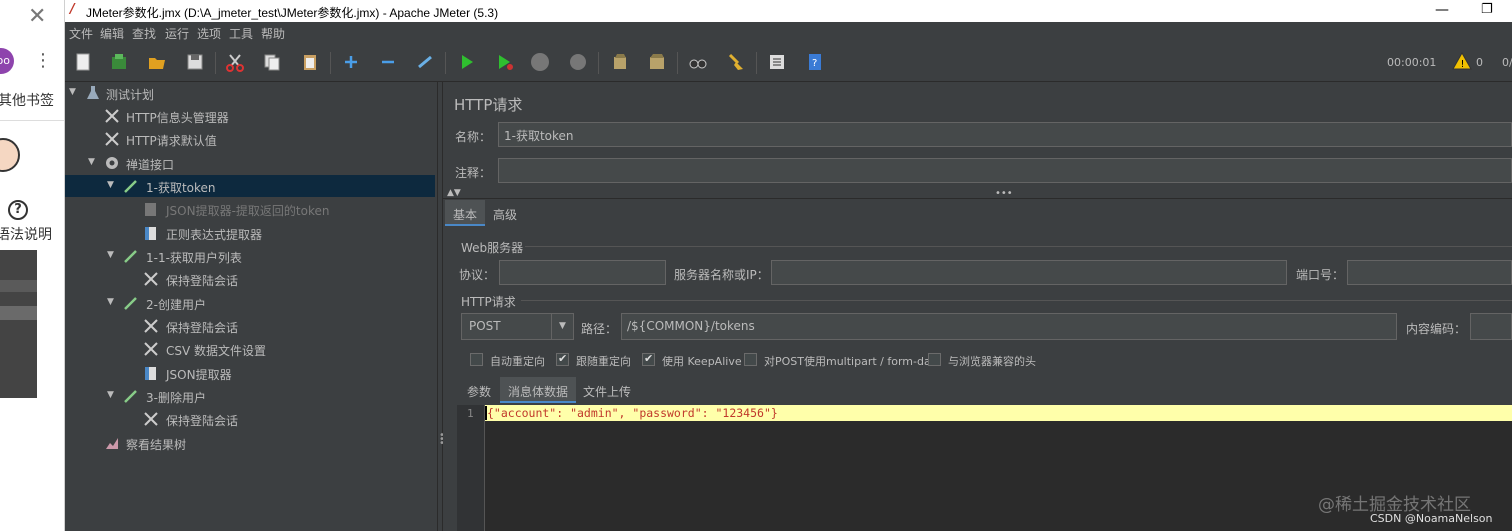 The height and width of the screenshot is (531, 1512). What do you see at coordinates (112, 33) in the screenshot?
I see `menu-edit: 编辑` at bounding box center [112, 33].